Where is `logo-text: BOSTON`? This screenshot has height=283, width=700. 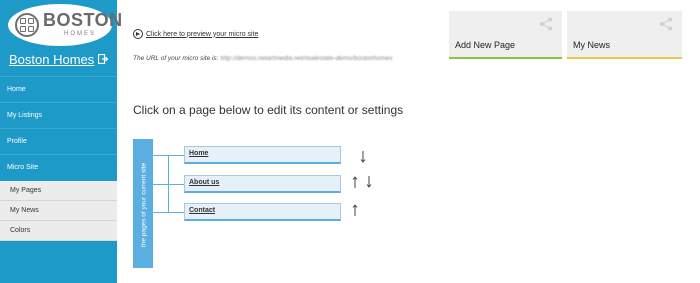 logo-text: BOSTON is located at coordinates (83, 20).